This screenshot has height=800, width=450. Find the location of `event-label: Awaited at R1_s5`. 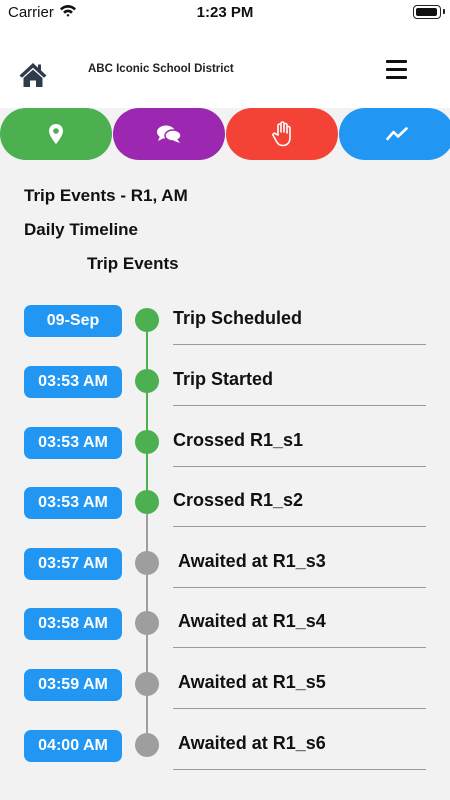

event-label: Awaited at R1_s5 is located at coordinates (252, 682).